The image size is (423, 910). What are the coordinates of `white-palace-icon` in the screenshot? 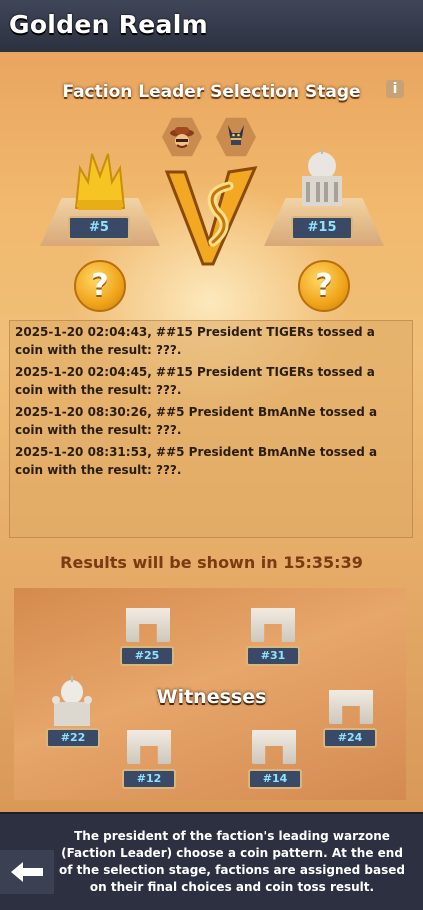 It's located at (322, 177).